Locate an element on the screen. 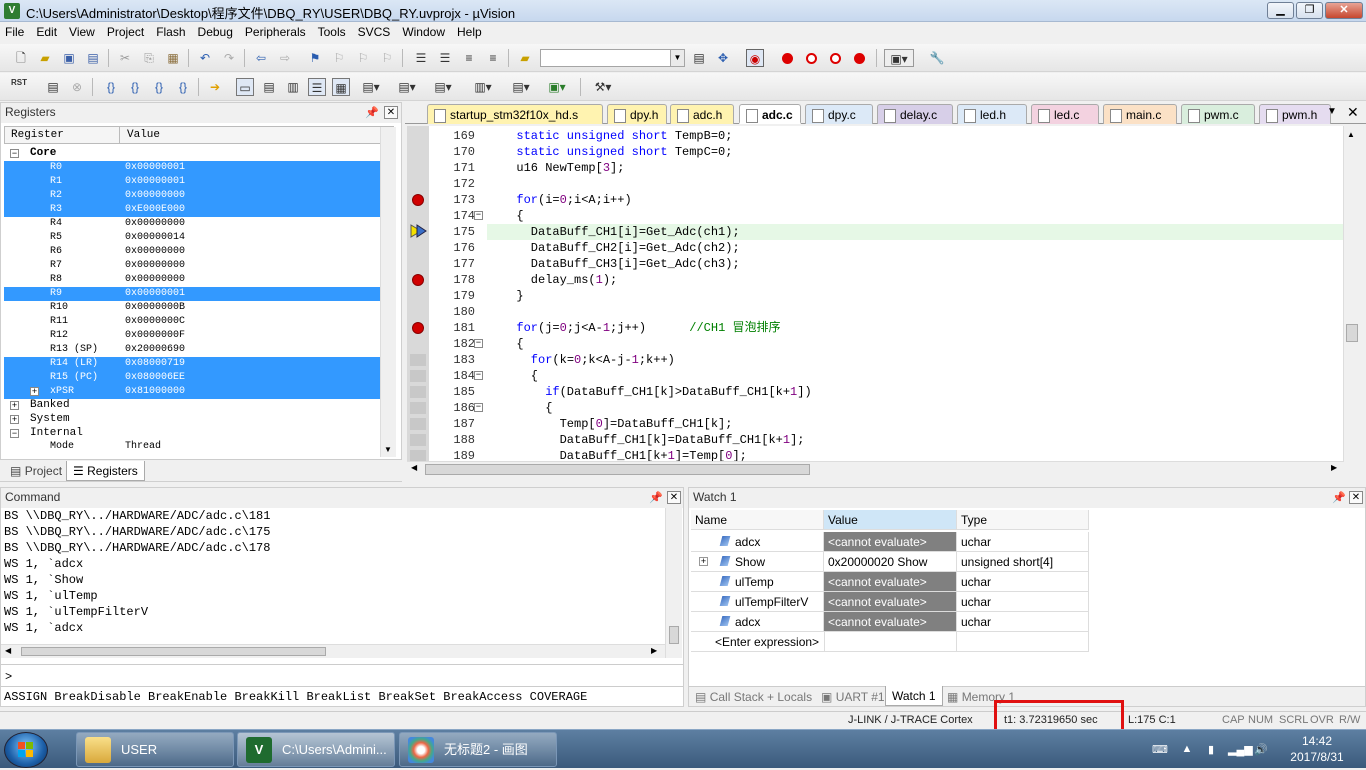 This screenshot has width=1366, height=770. register-row: xPSR 0x81000000 is located at coordinates (192, 392).